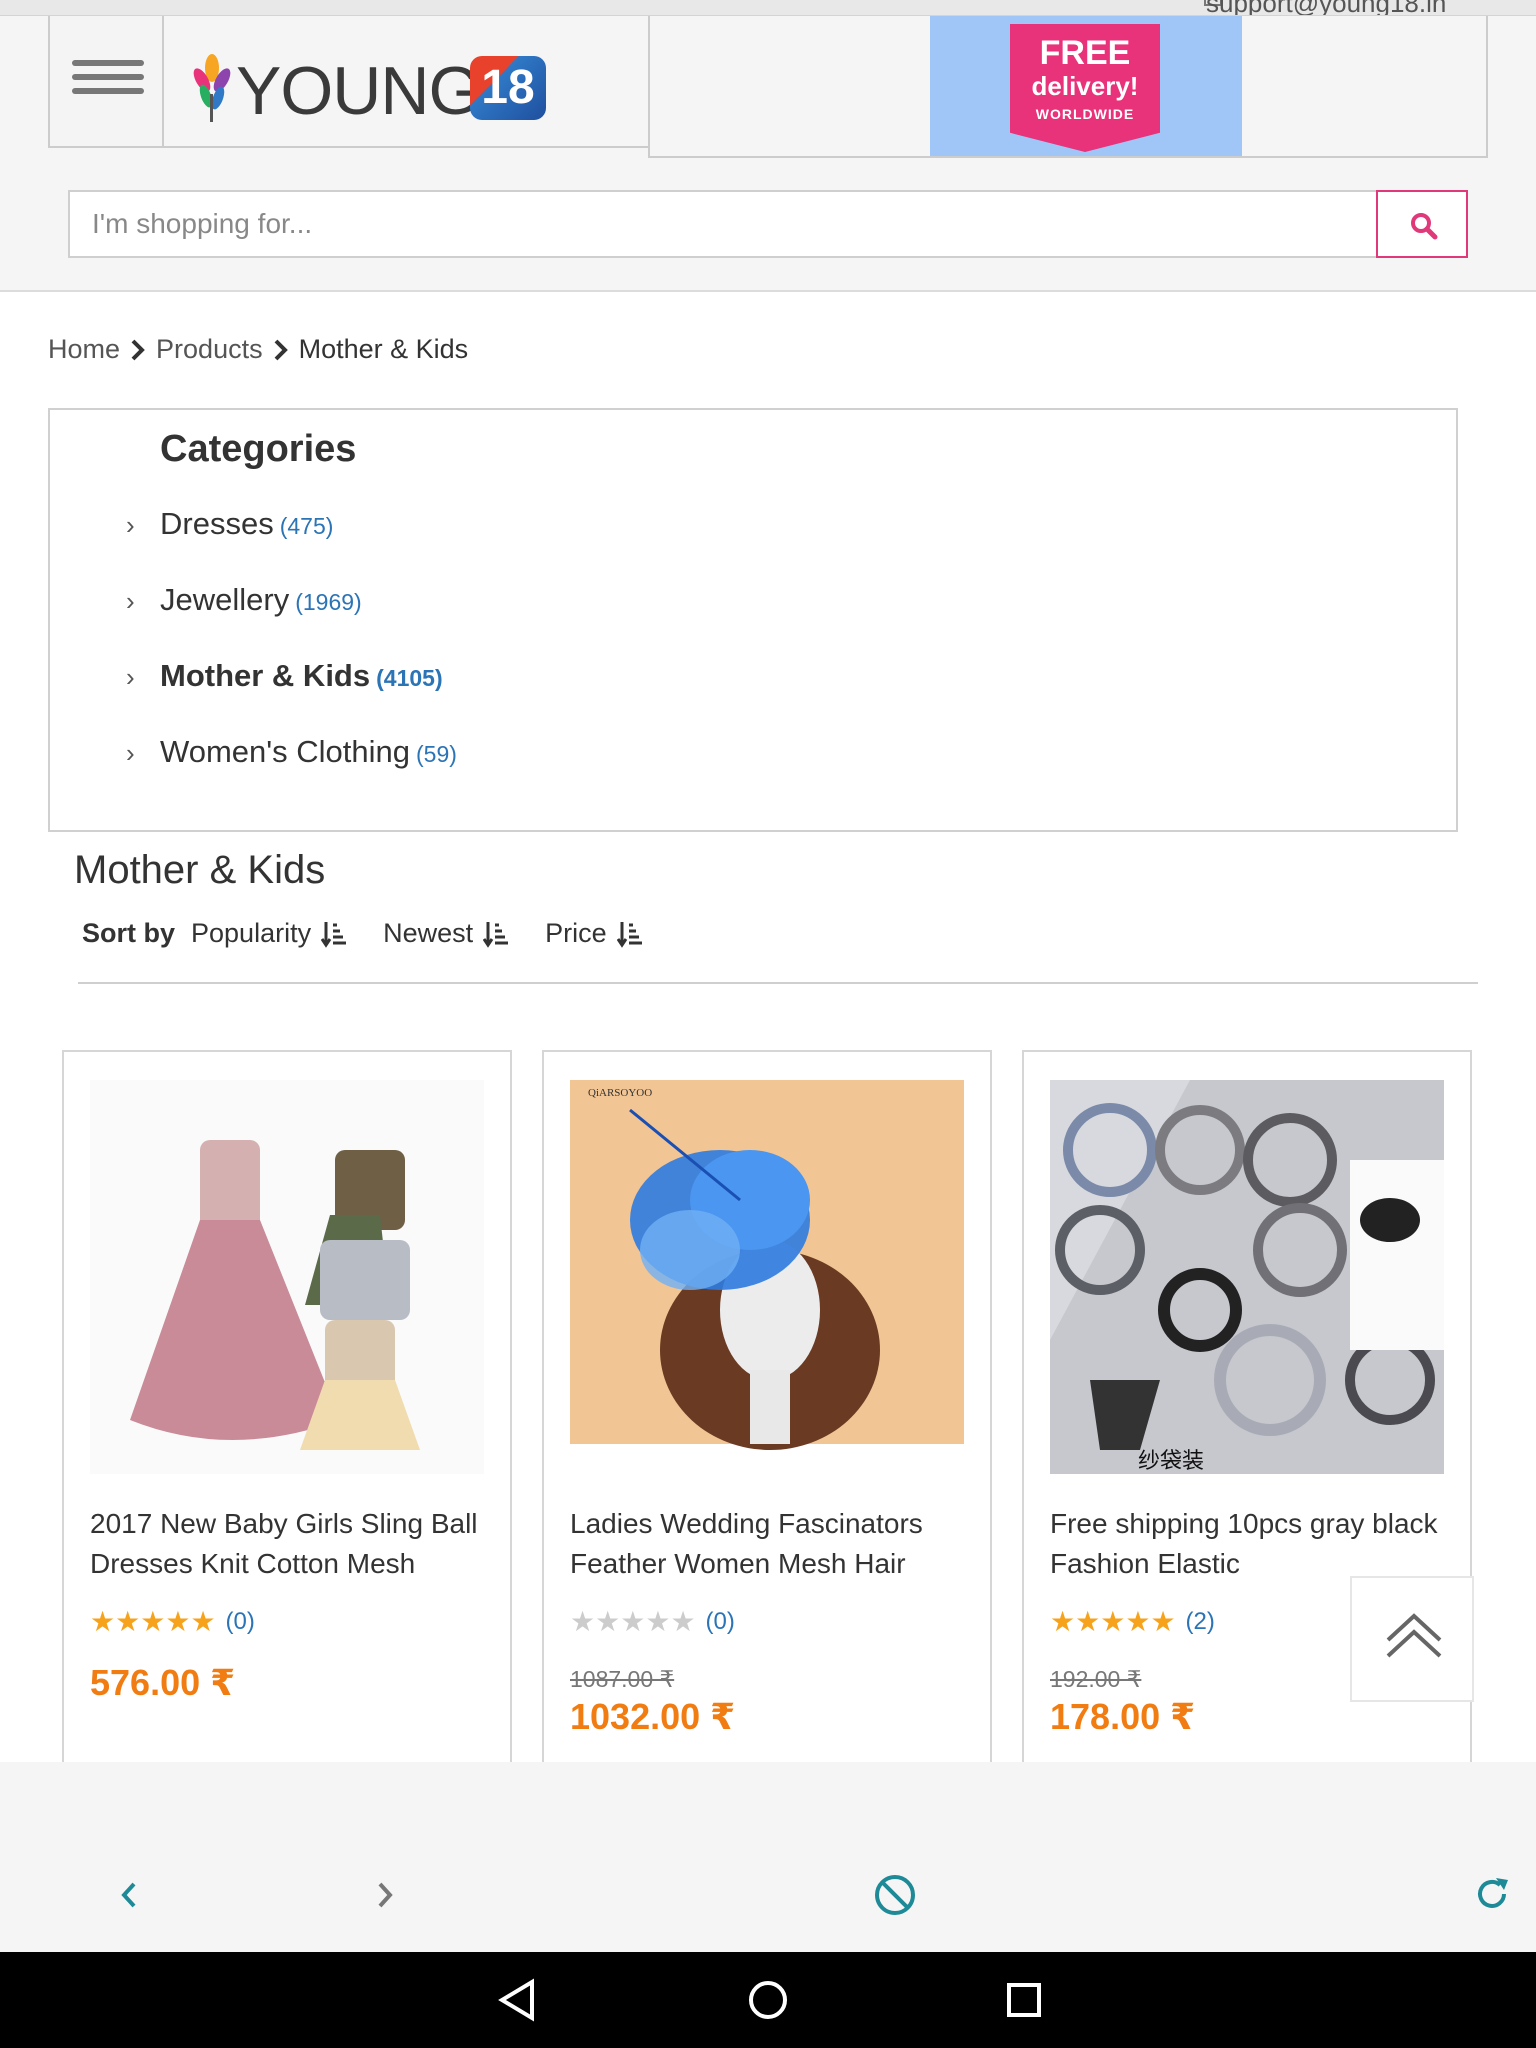 The height and width of the screenshot is (2048, 1536). I want to click on page-title: Mother & Kids, so click(200, 870).